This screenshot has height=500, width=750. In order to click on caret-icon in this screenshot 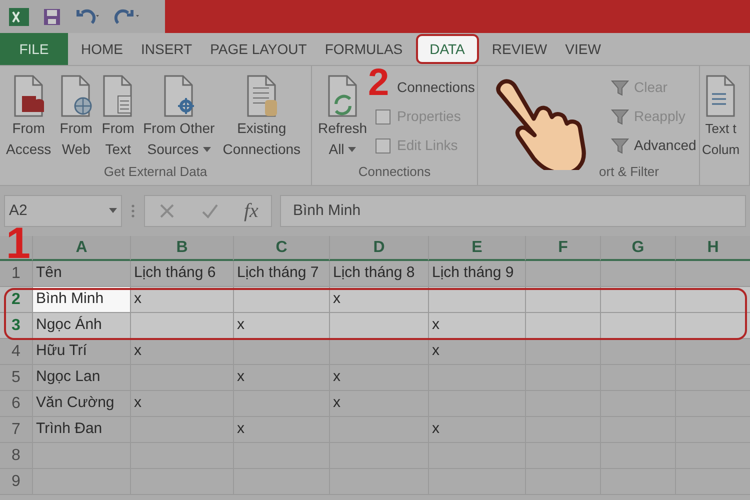, I will do `click(113, 211)`.